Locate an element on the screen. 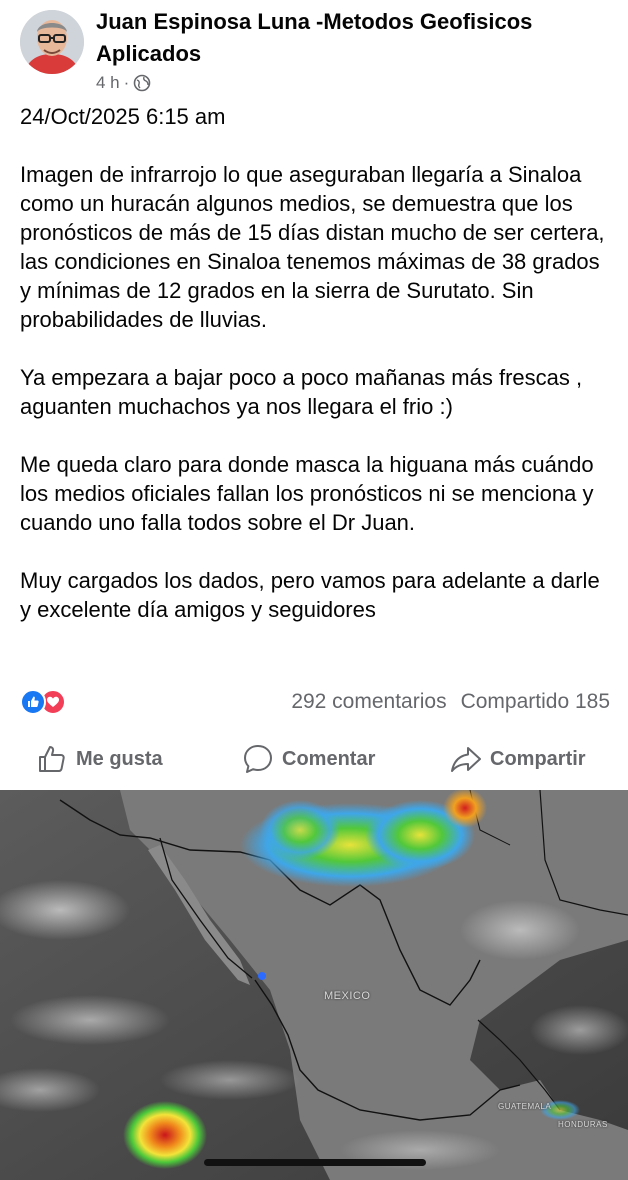 The height and width of the screenshot is (1180, 628). author-avatar is located at coordinates (52, 42).